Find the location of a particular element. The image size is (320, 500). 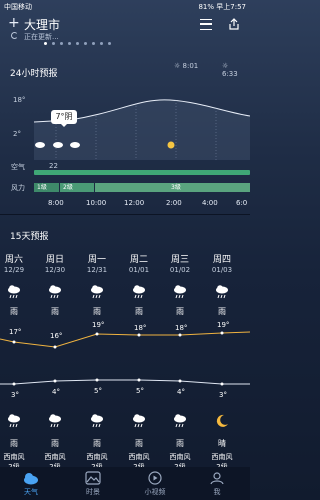

moon-icon is located at coordinates (222, 423).